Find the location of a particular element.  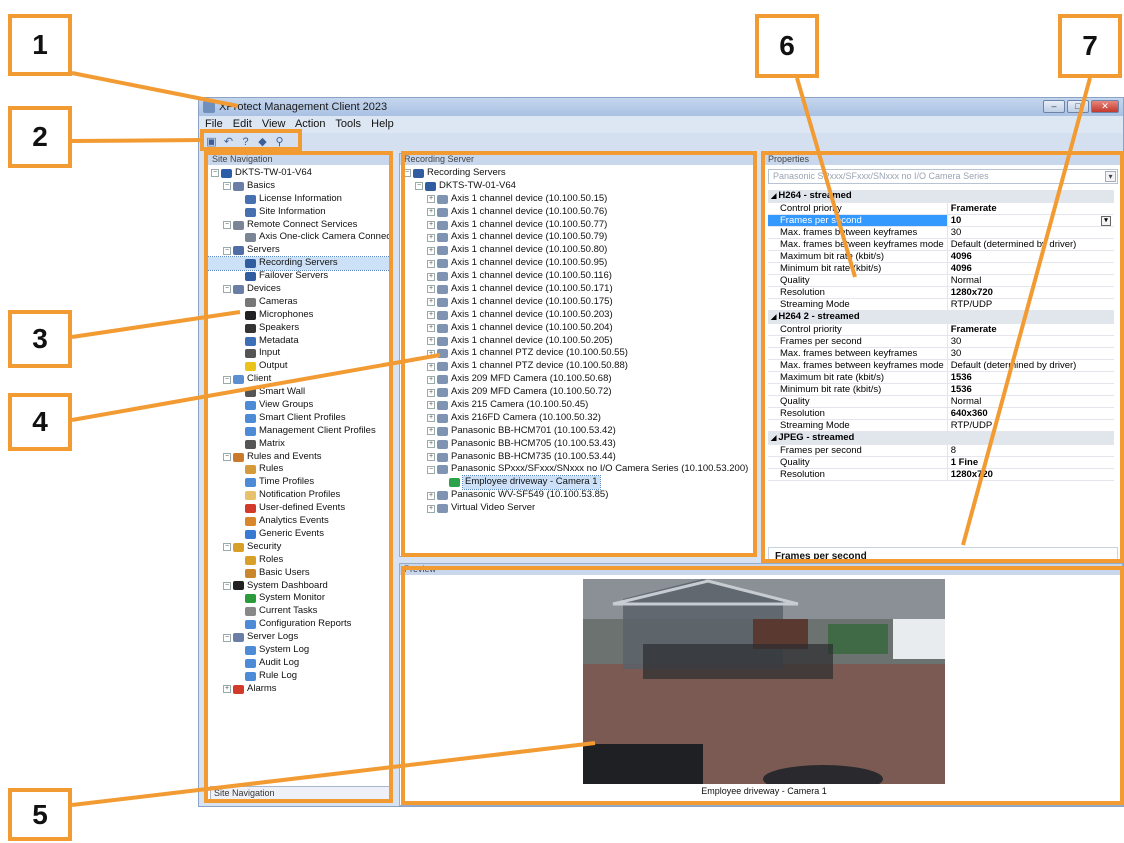

callout-1: 1 is located at coordinates (40, 45).